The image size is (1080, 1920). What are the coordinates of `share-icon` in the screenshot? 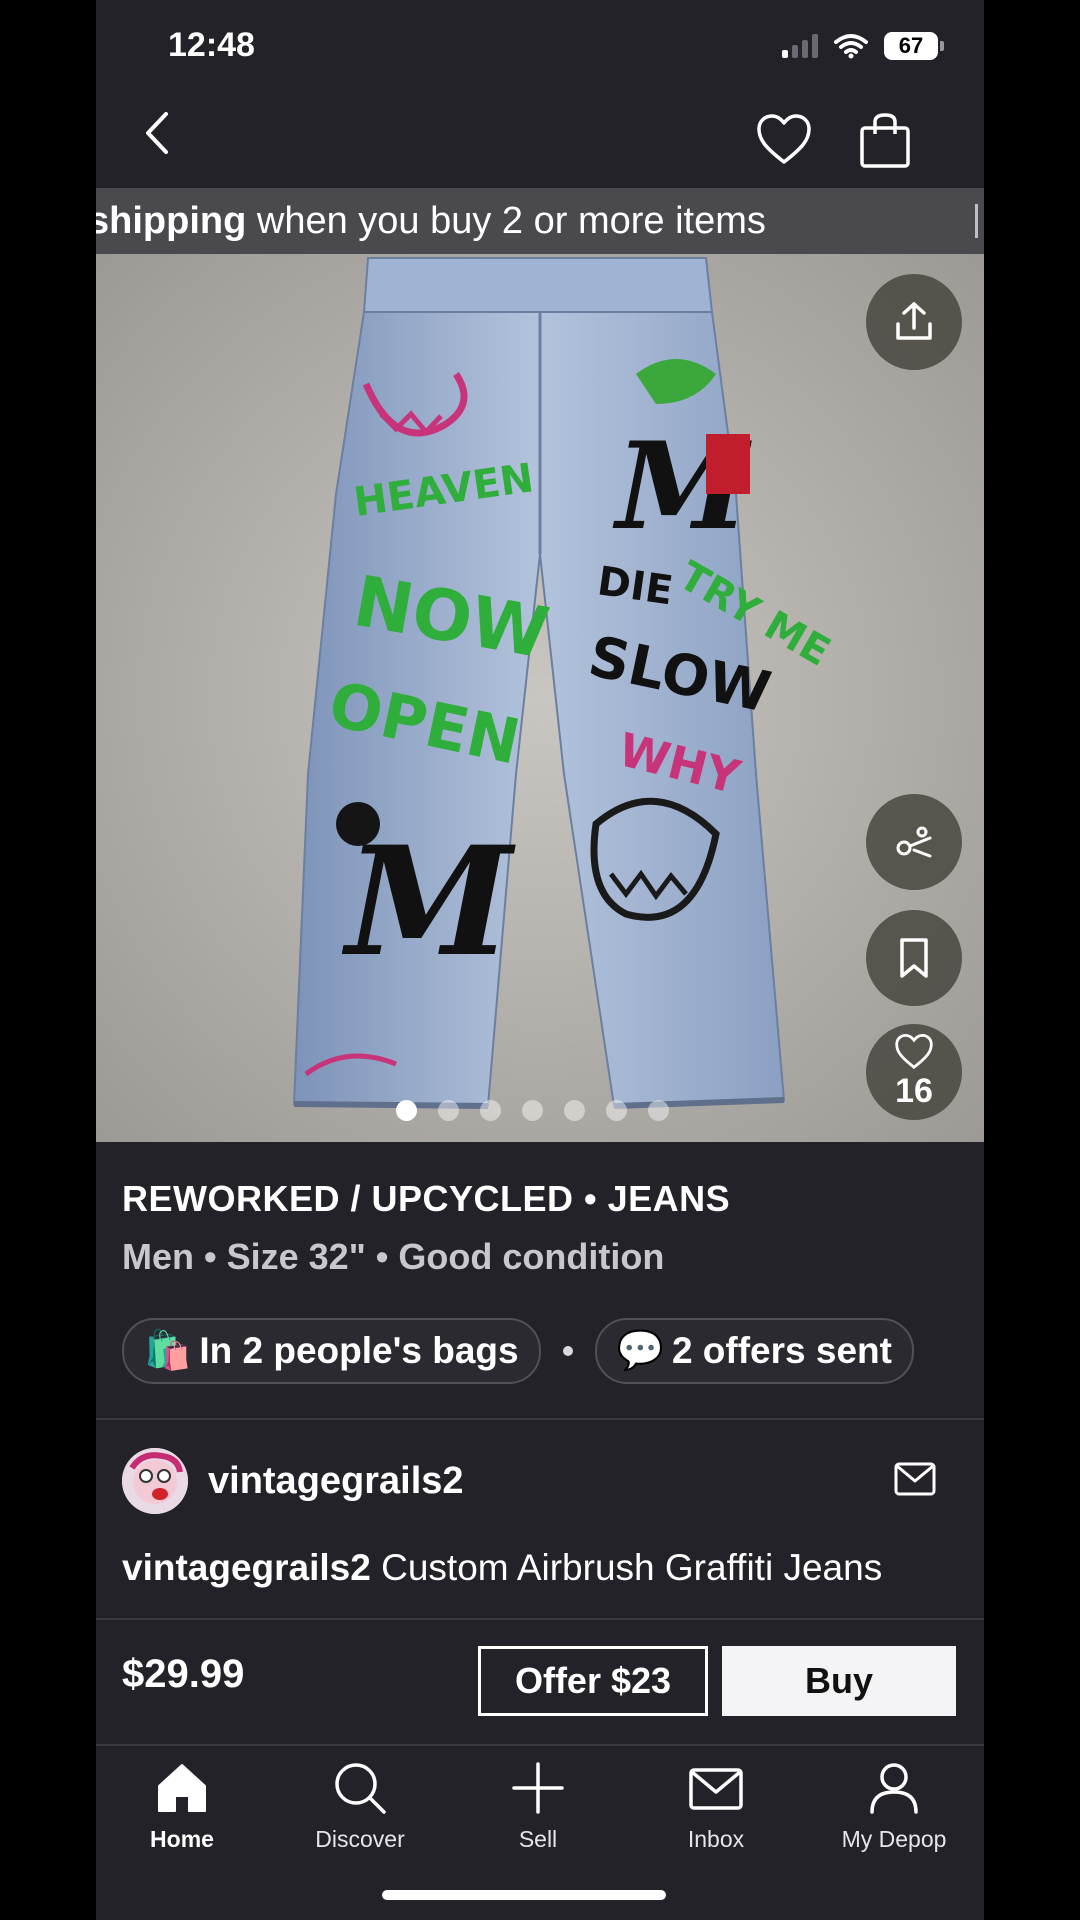 It's located at (914, 321).